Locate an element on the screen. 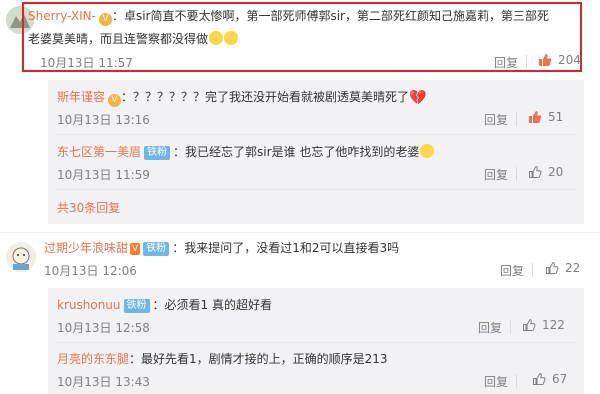  comment-time: 10月13日 11:57 is located at coordinates (86, 63).